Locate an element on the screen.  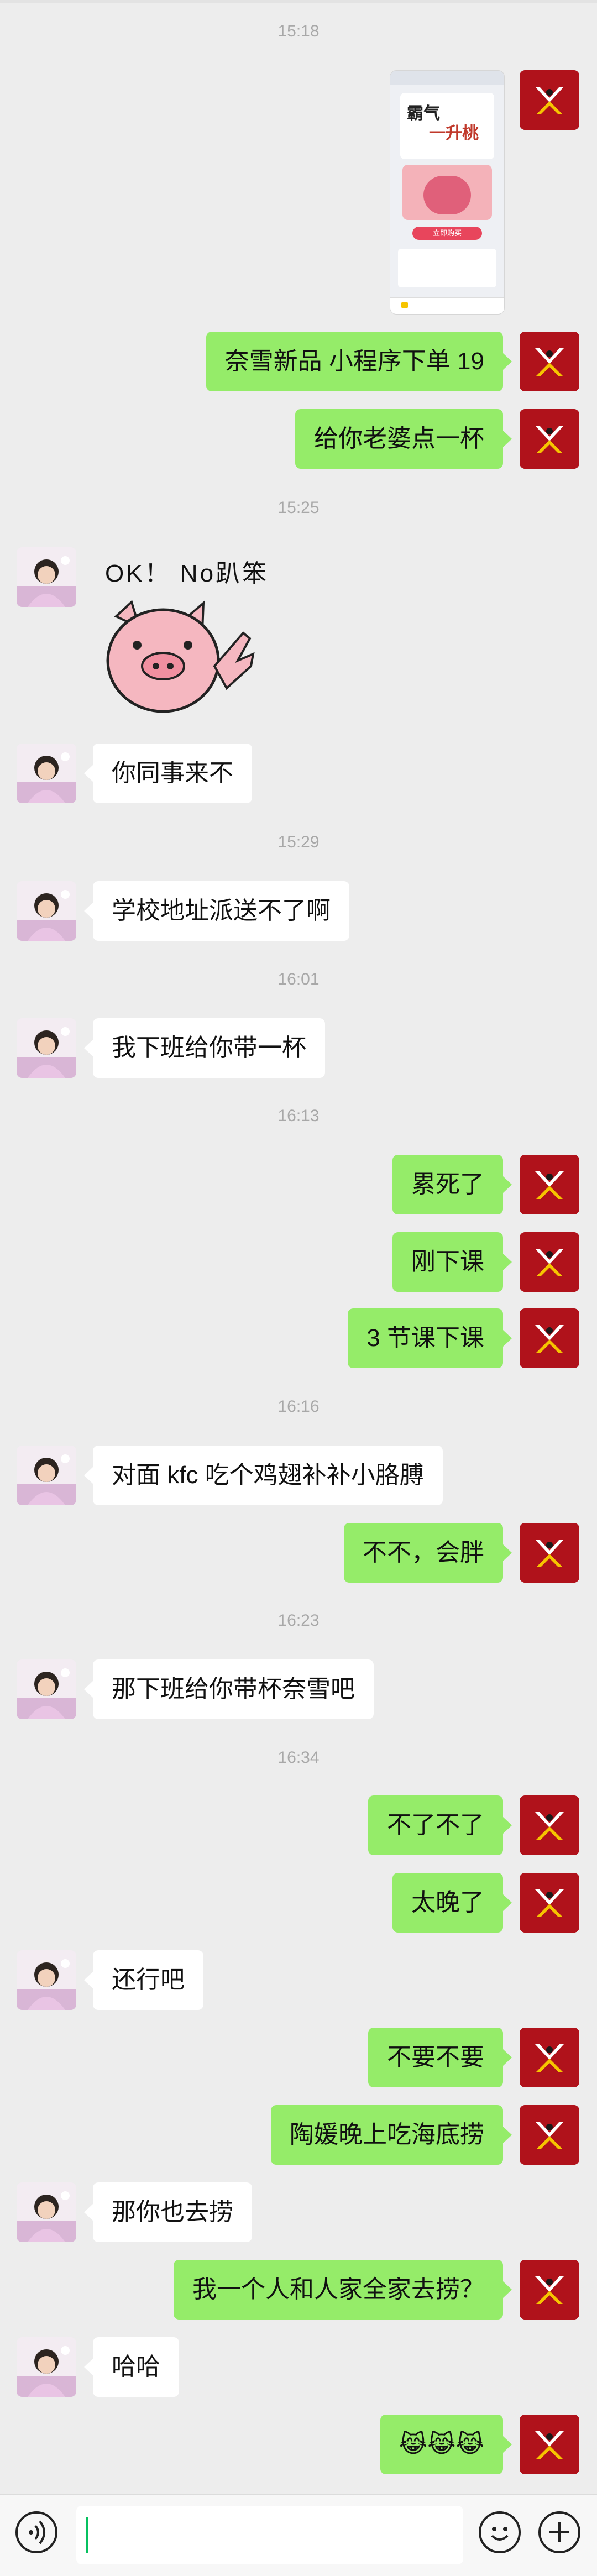
message-sticker: OK！ No趴笨 is located at coordinates (298, 630).